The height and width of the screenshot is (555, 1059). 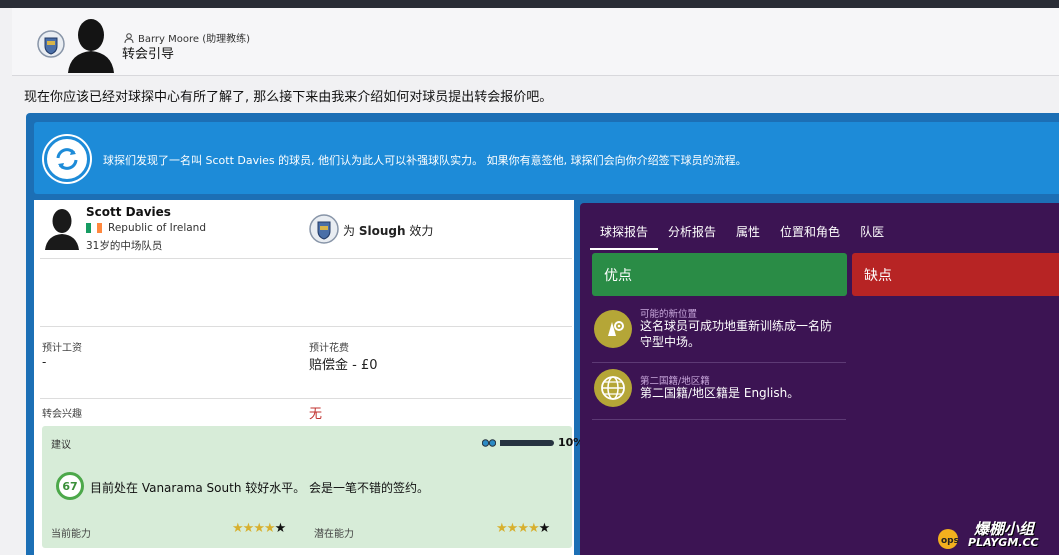 I want to click on person-icon, so click(x=129, y=37).